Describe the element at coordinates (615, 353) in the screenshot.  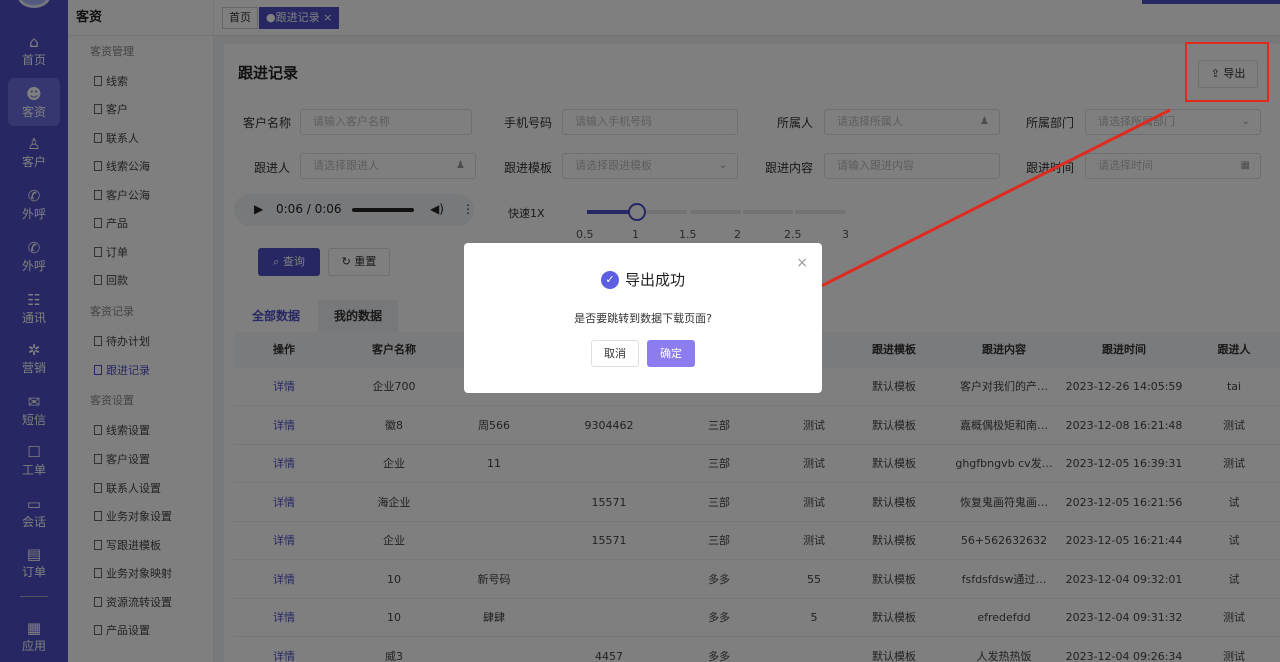
I see `cancel-button: 取消` at that location.